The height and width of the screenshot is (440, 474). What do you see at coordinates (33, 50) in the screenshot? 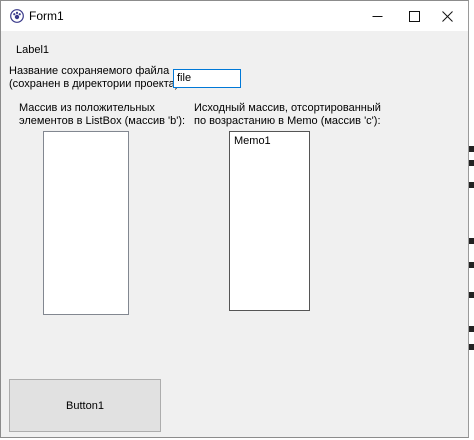
I see `label1: Label1` at bounding box center [33, 50].